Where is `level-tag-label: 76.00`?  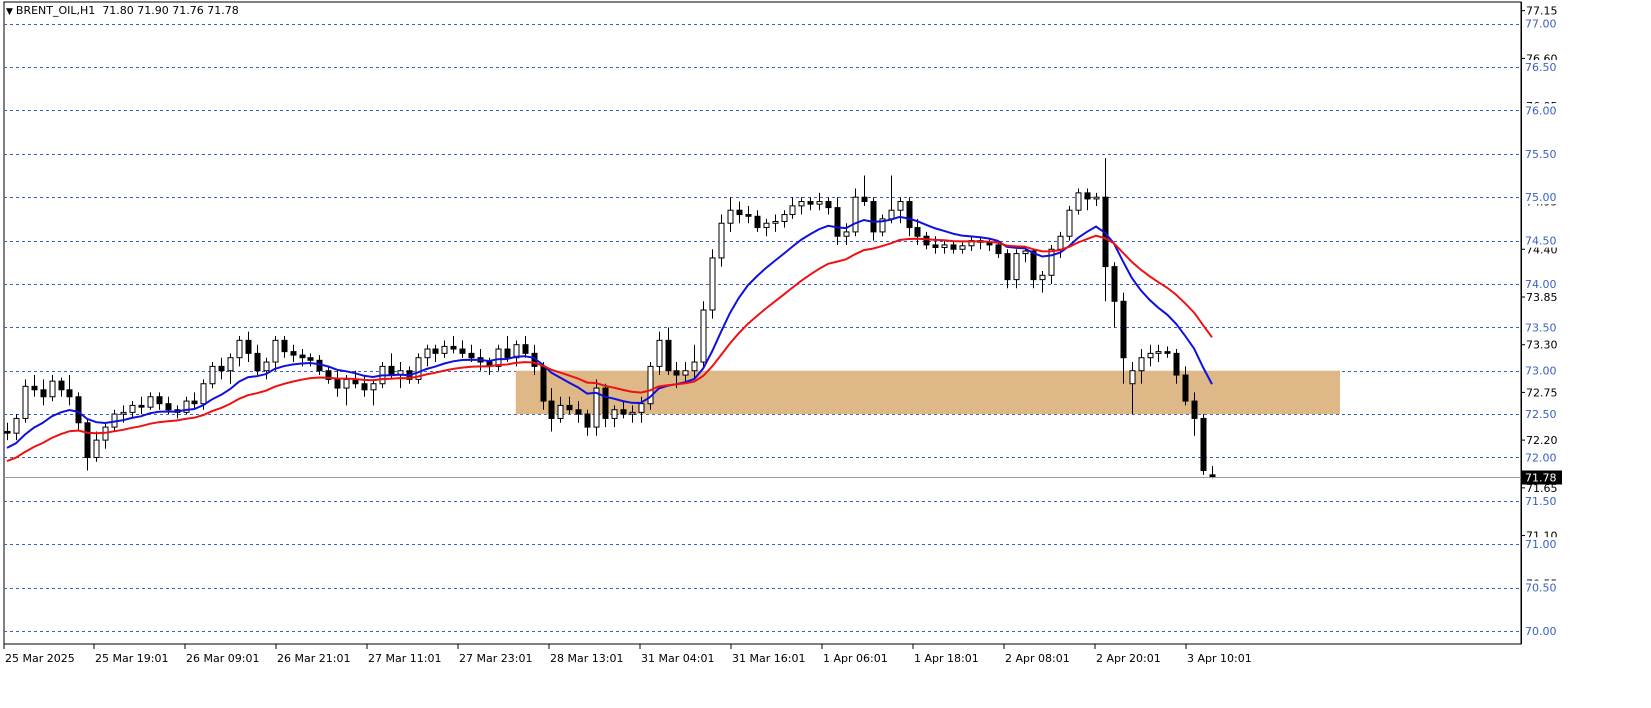
level-tag-label: 76.00 is located at coordinates (1541, 110).